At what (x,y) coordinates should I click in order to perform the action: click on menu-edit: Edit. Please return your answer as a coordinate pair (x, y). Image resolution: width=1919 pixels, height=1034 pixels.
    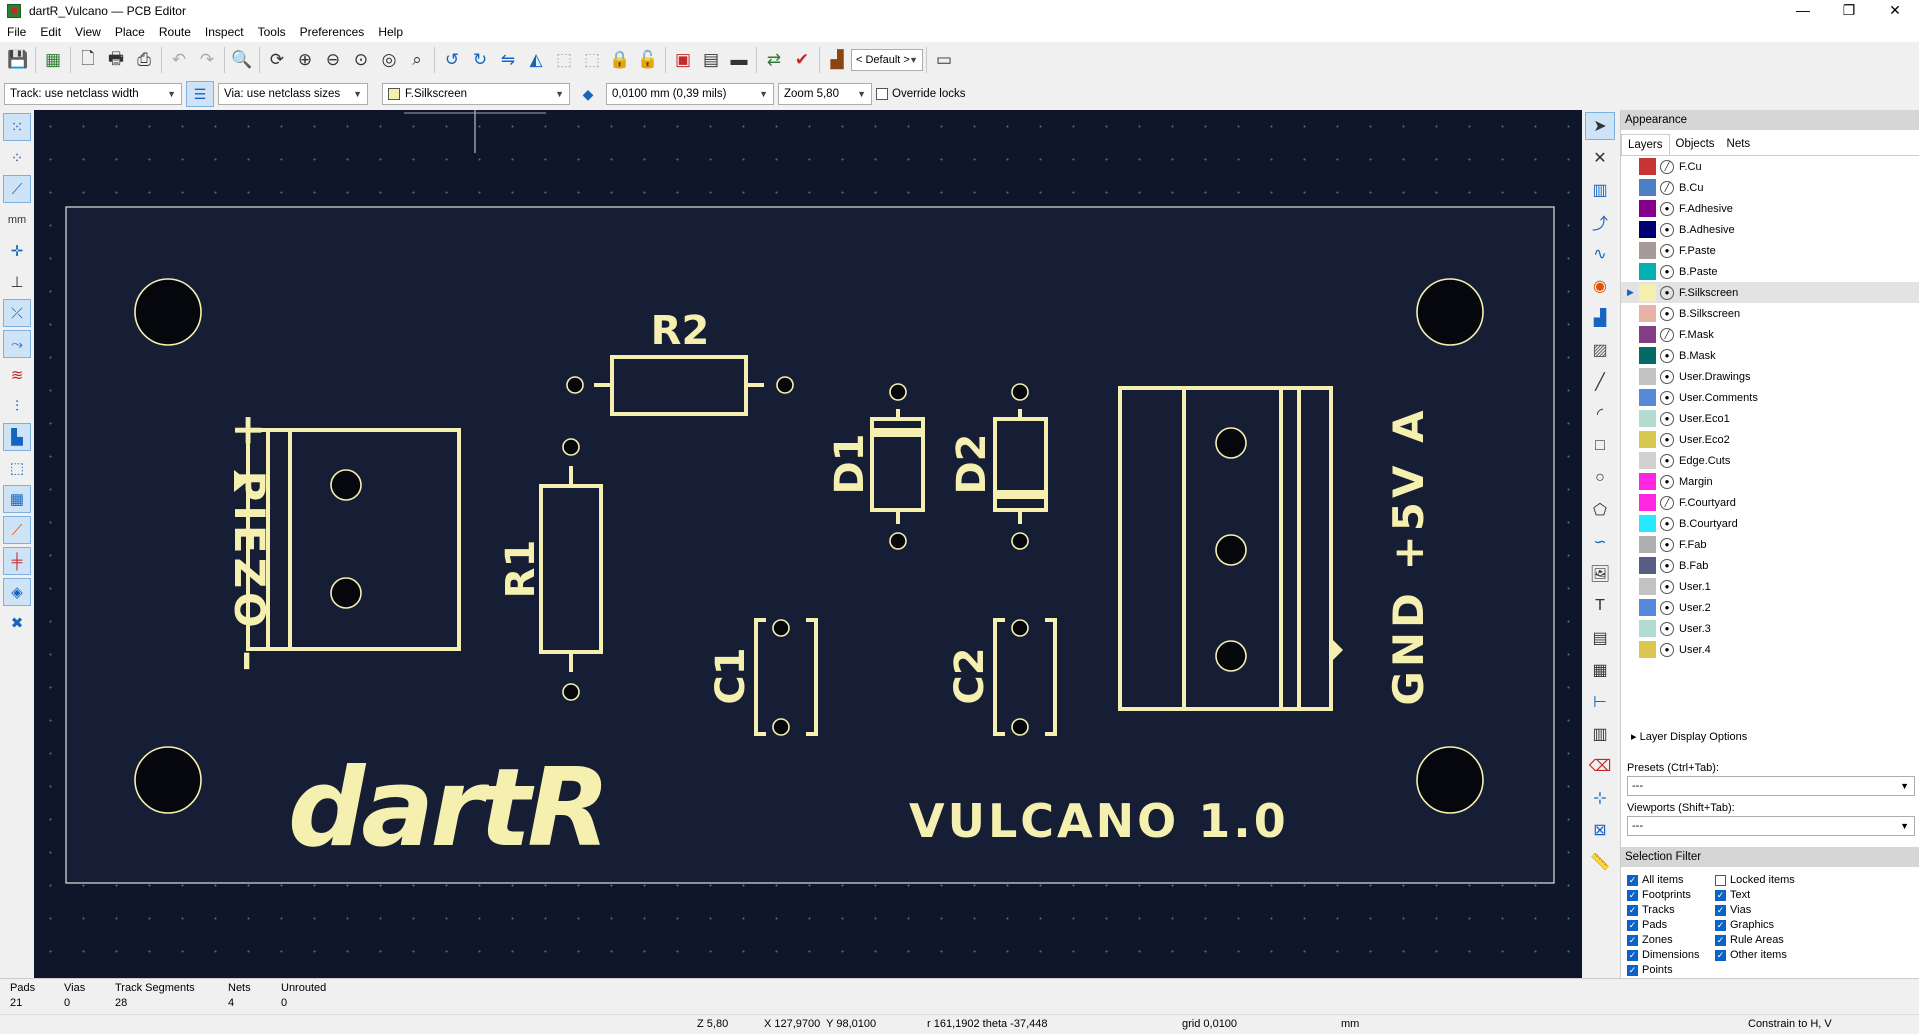
    Looking at the image, I should click on (50, 32).